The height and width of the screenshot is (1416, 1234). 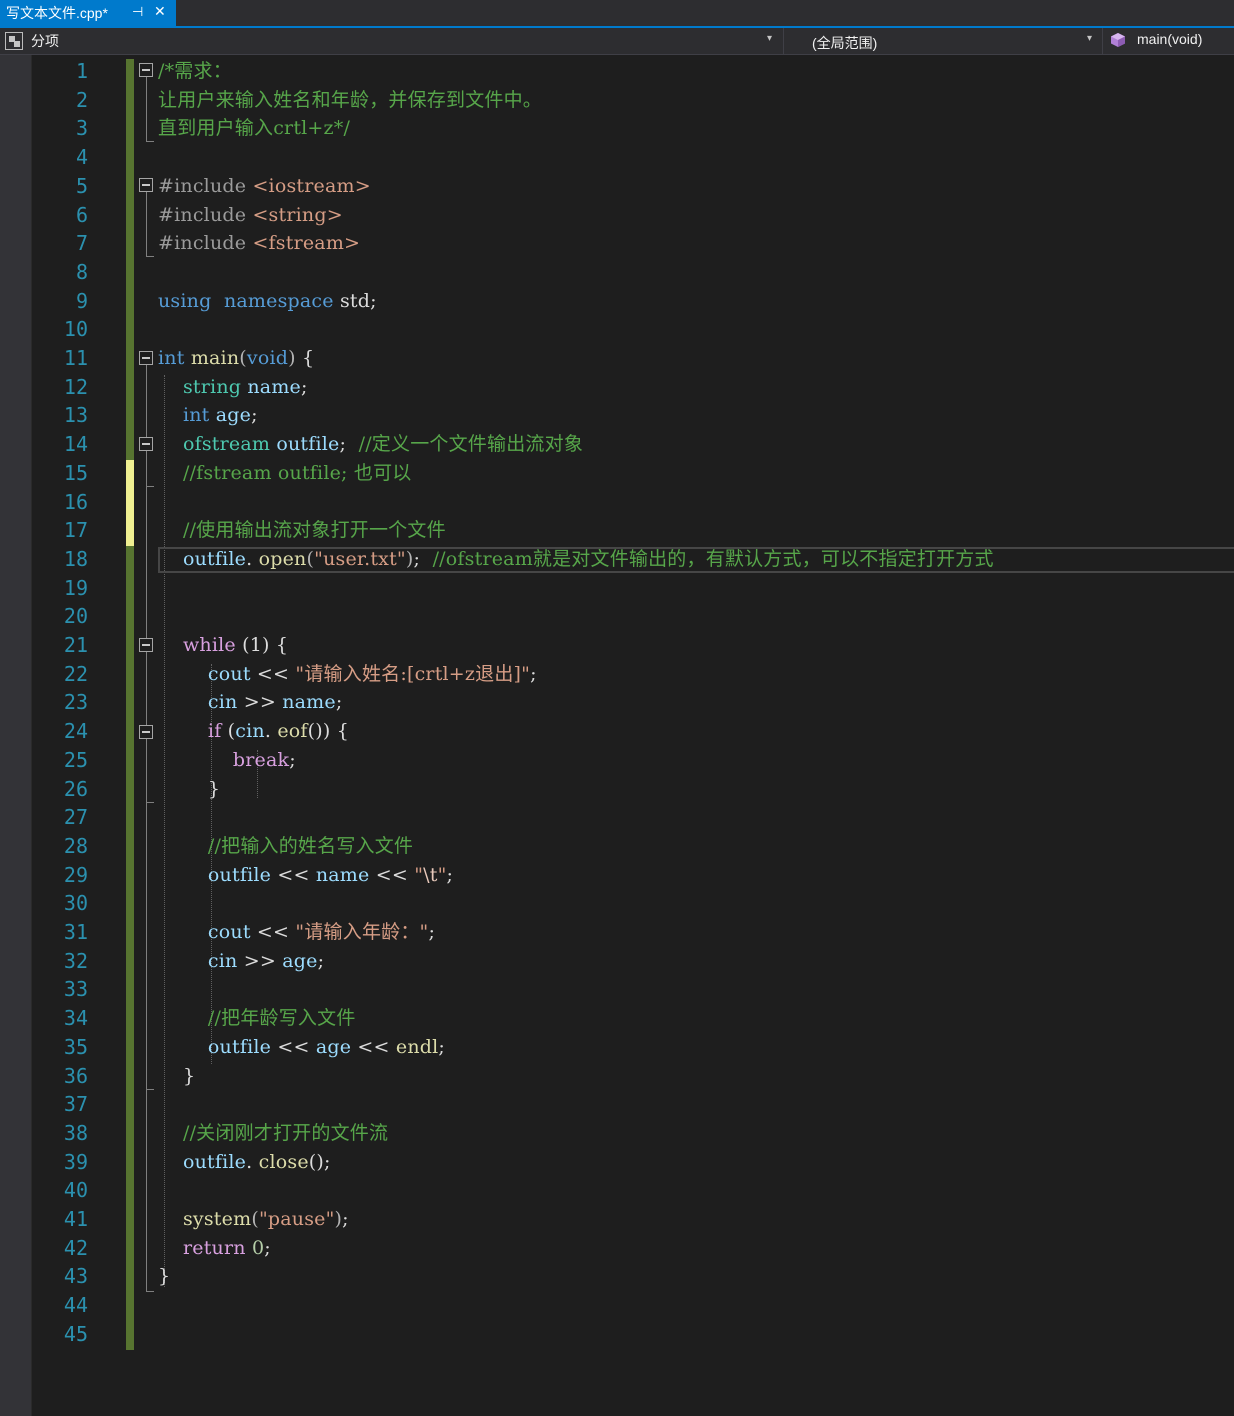 What do you see at coordinates (617, 128) in the screenshot?
I see `code-line: 3 直到用户输入crtl+z*/` at bounding box center [617, 128].